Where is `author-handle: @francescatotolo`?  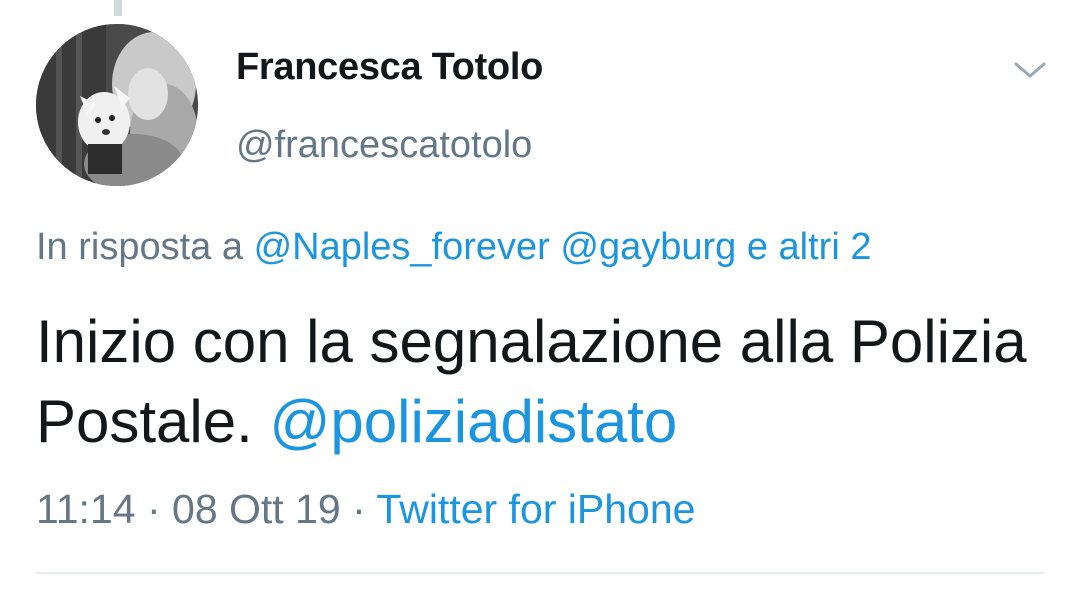 author-handle: @francescatotolo is located at coordinates (384, 145).